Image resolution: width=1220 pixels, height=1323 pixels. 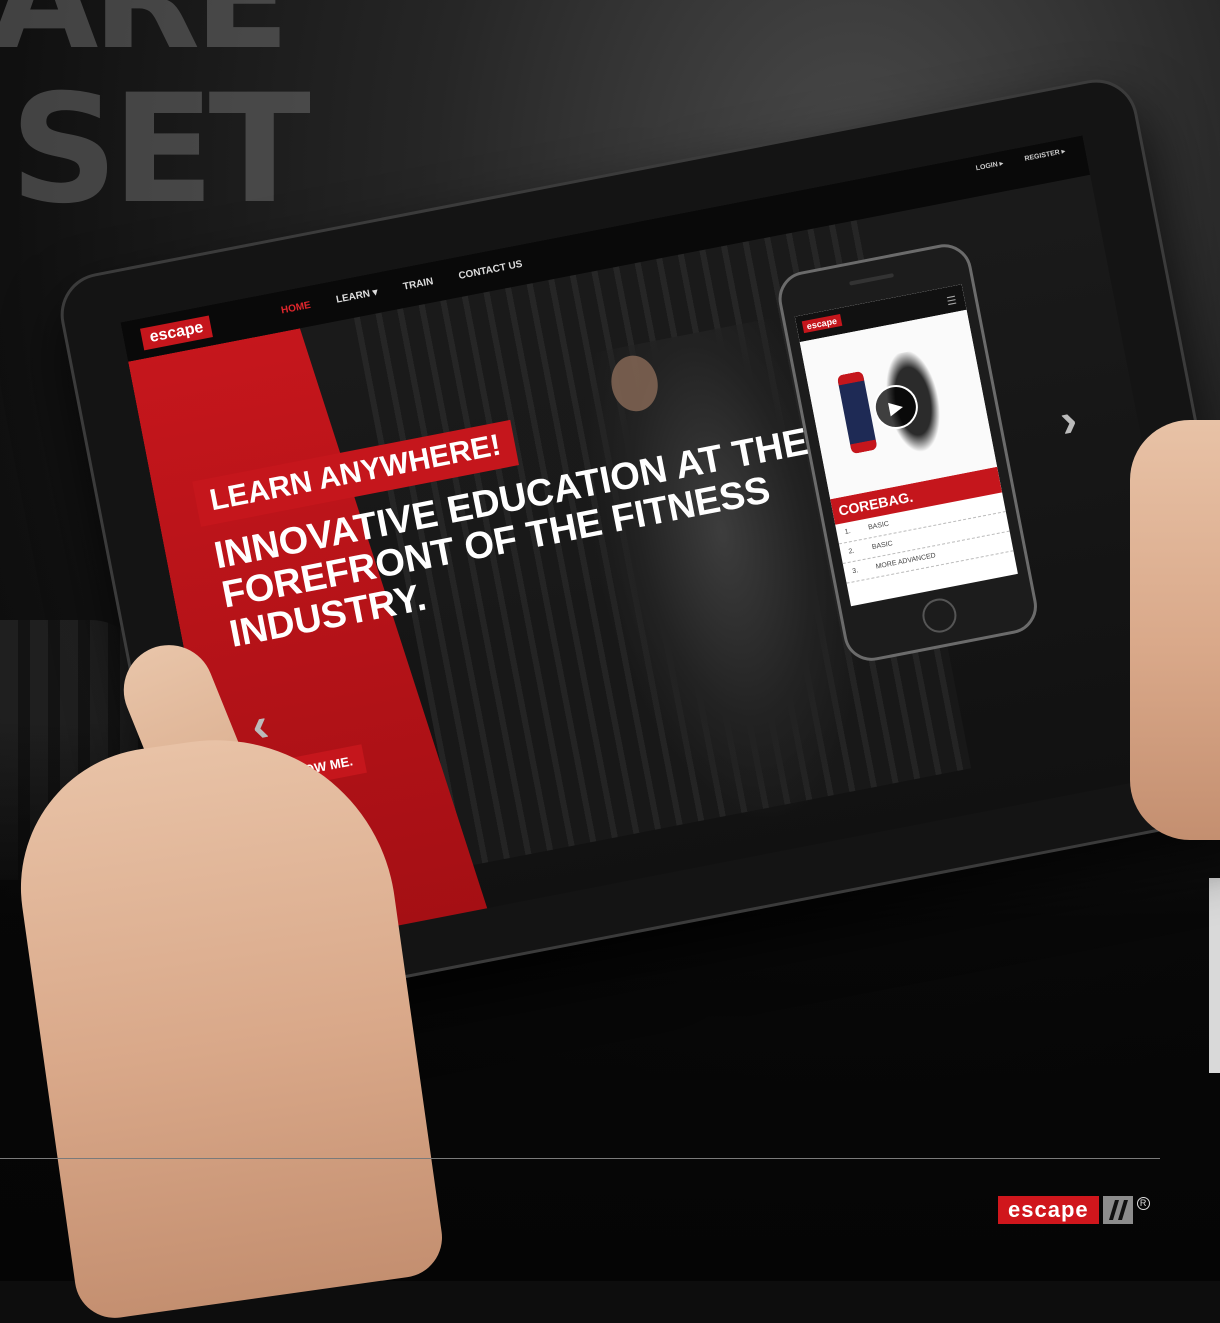 I want to click on list-item-label: MORE ADVANCED, so click(x=906, y=561).